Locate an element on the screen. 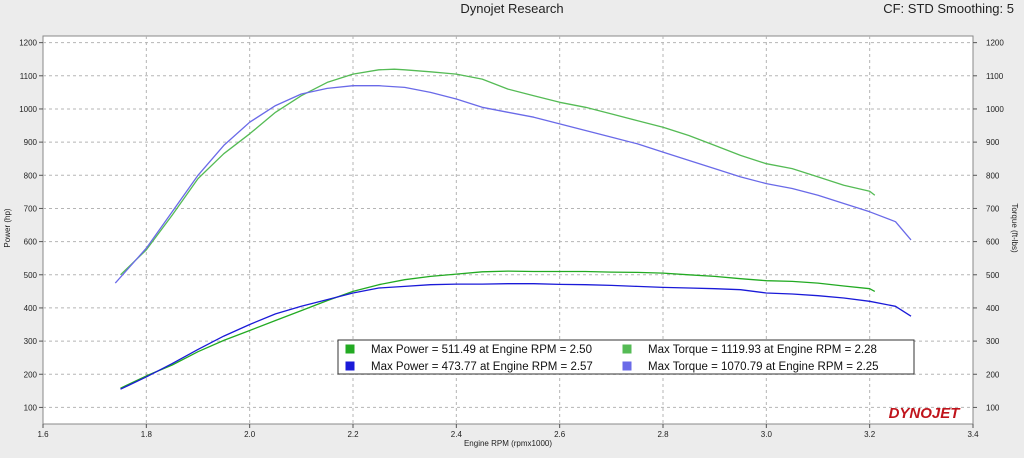  y-tick-label-left: 900 is located at coordinates (31, 142).